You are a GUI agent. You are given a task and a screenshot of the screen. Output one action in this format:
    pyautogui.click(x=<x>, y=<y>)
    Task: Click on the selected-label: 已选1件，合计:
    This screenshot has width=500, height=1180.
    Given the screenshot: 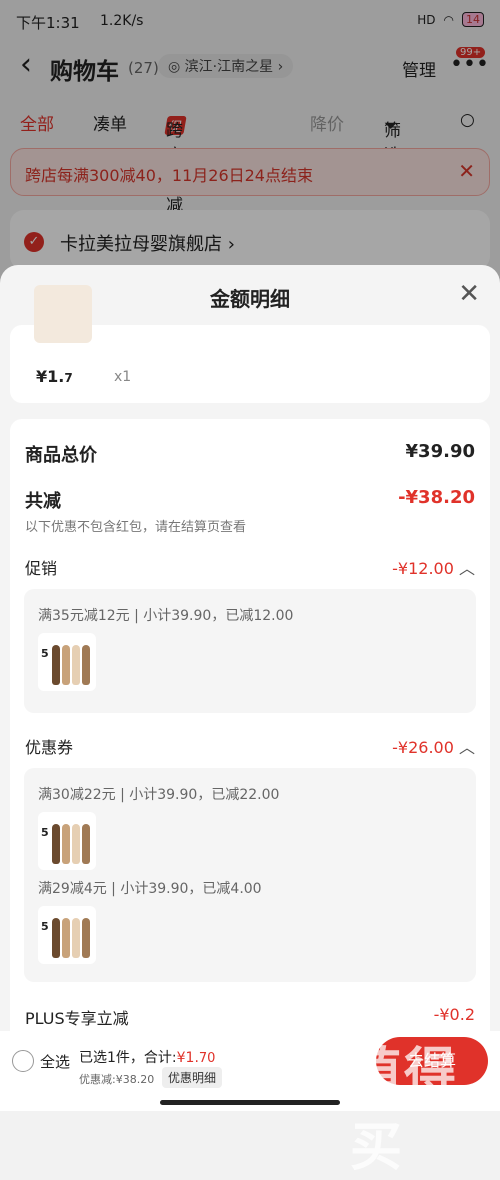 What is the action you would take?
    pyautogui.click(x=128, y=1058)
    